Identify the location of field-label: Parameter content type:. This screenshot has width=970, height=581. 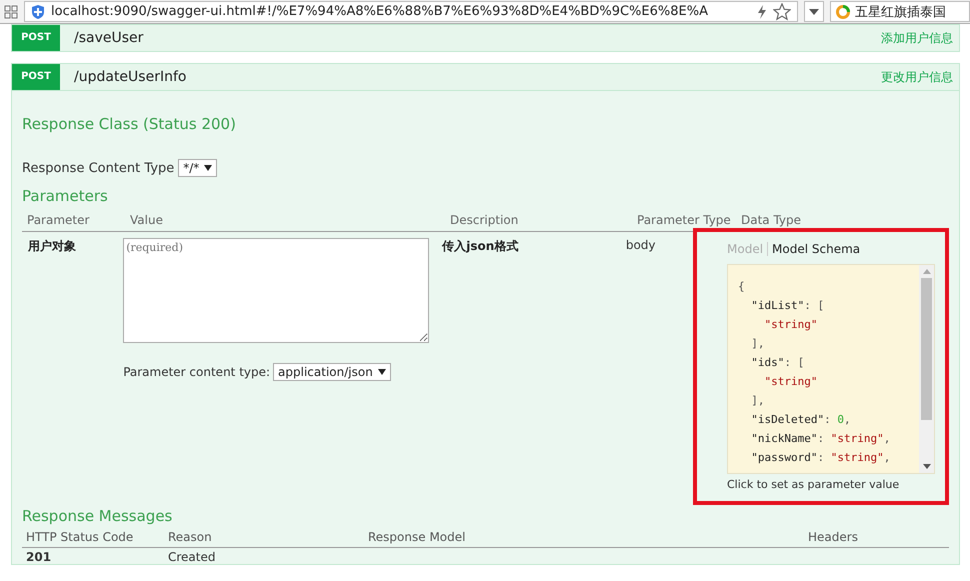
(196, 372).